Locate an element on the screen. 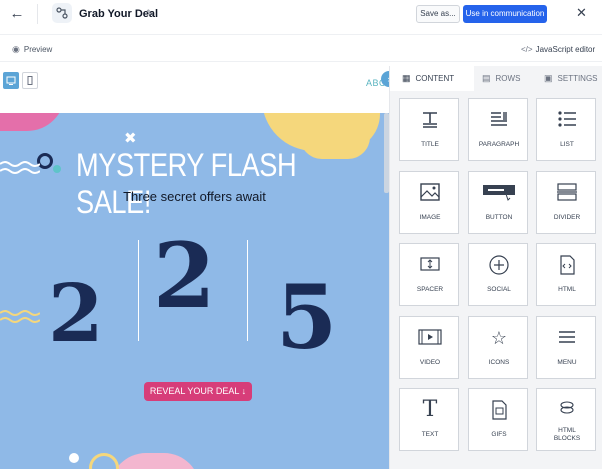  block-paragraph: PARAGRAPH is located at coordinates (498, 129).